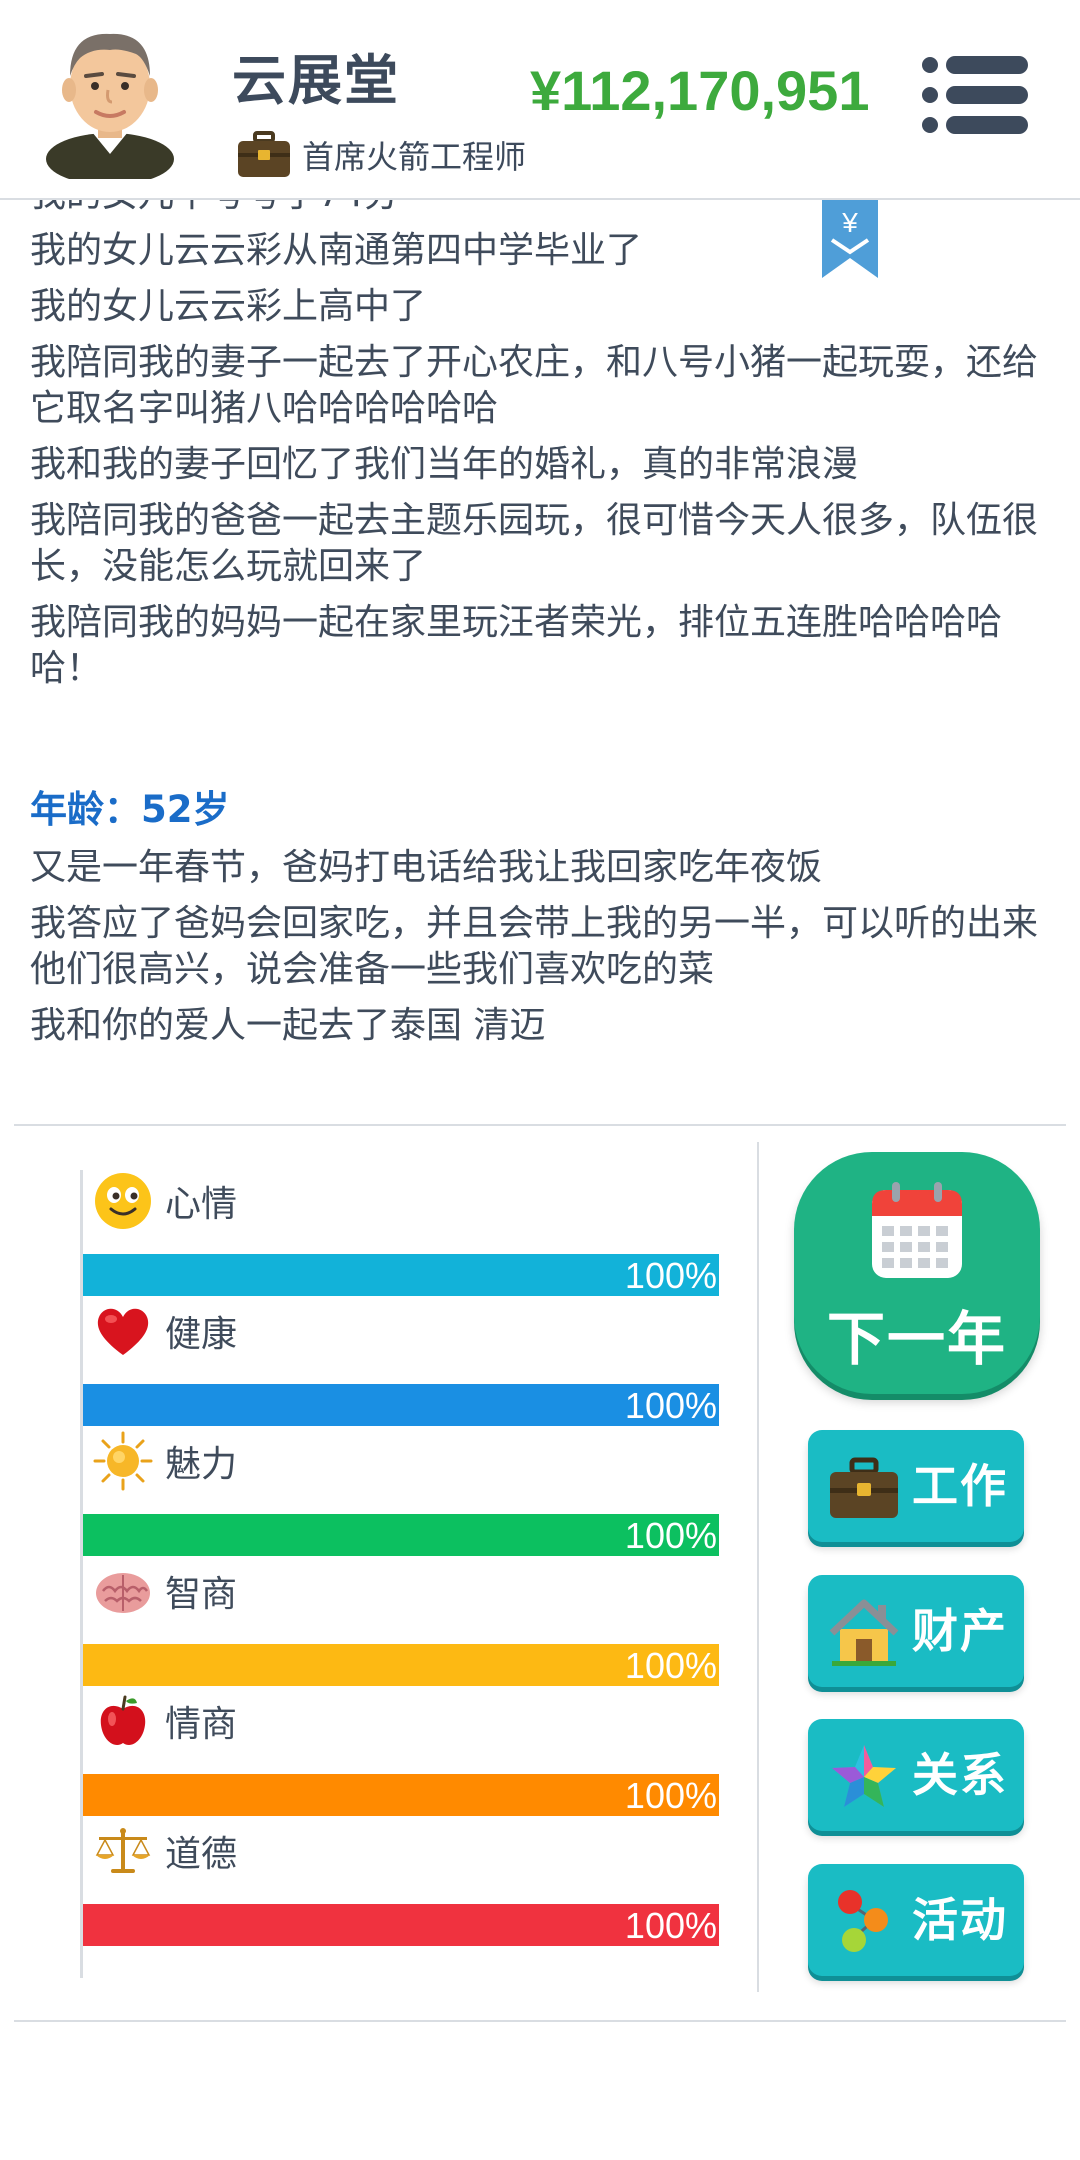  What do you see at coordinates (316, 80) in the screenshot?
I see `player-name: 云展堂` at bounding box center [316, 80].